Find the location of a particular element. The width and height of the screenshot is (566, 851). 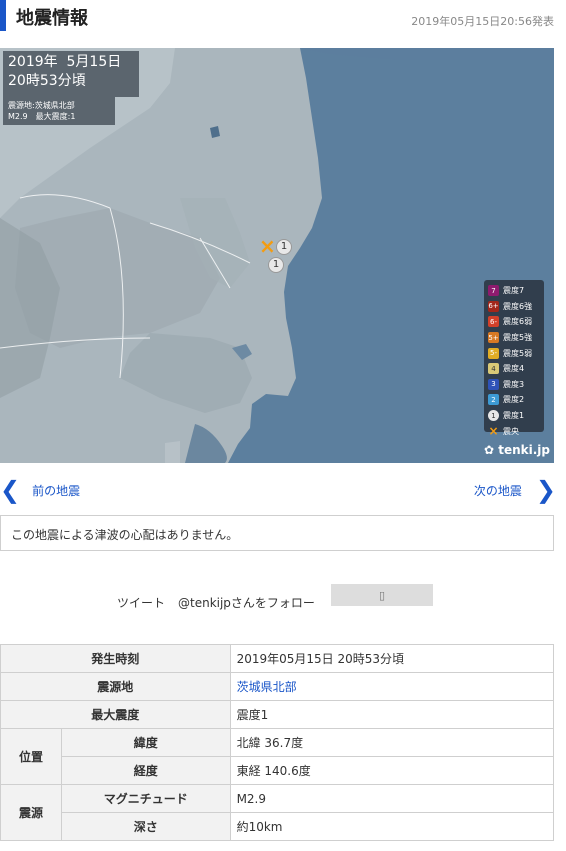

legend-swatch-icon: 6+ is located at coordinates (493, 306).